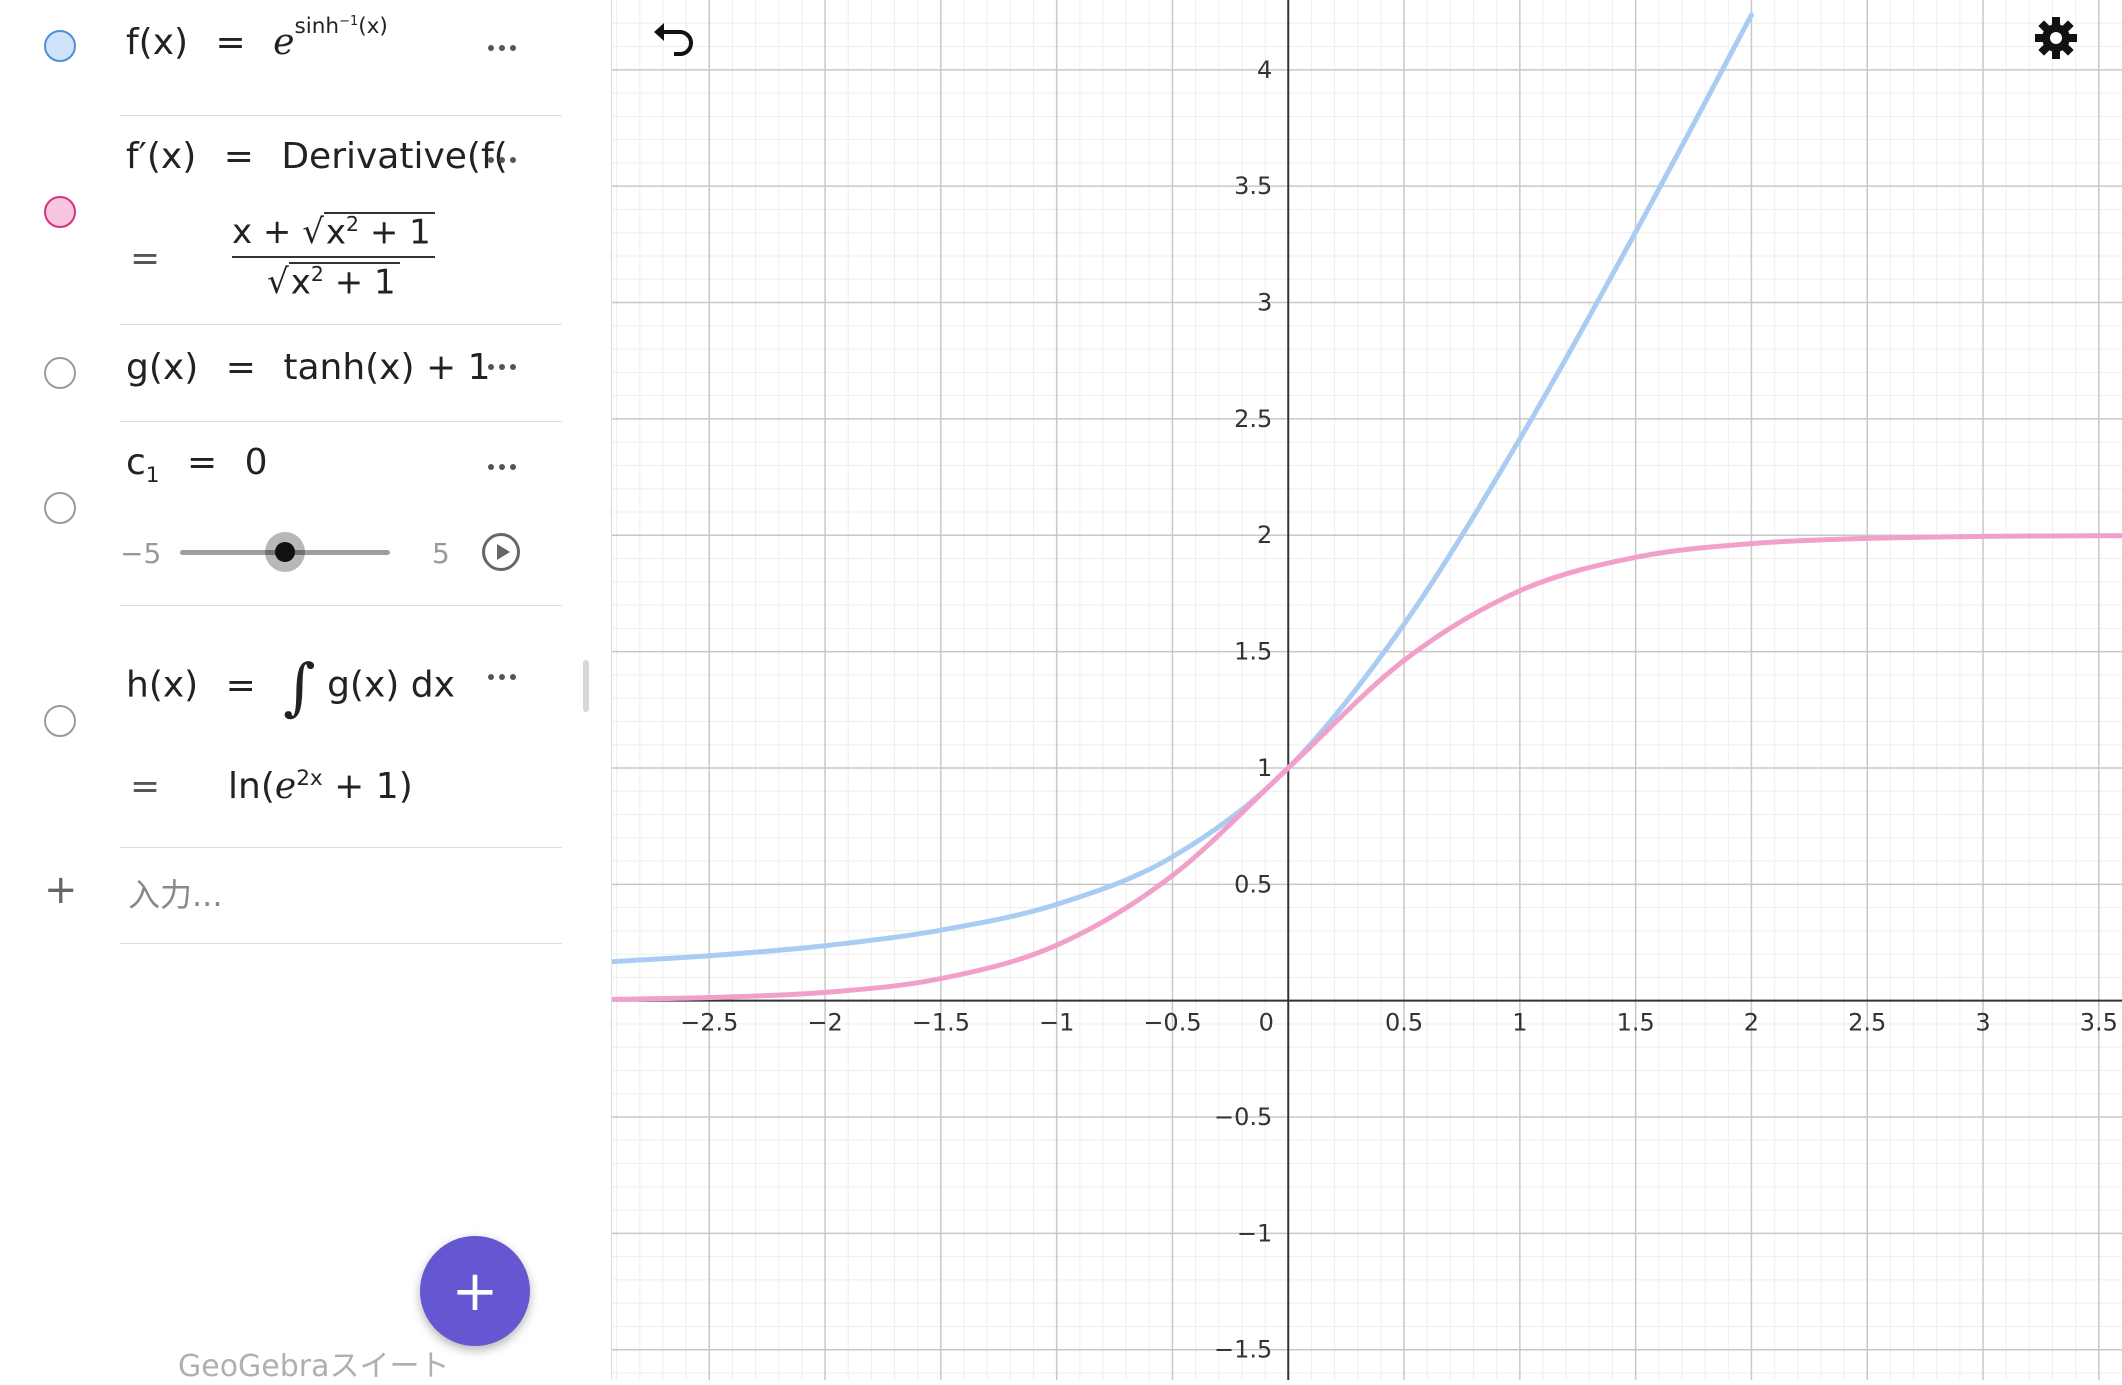 The image size is (2122, 1385). What do you see at coordinates (394, 156) in the screenshot?
I see `definition-text: Derivative(f(` at bounding box center [394, 156].